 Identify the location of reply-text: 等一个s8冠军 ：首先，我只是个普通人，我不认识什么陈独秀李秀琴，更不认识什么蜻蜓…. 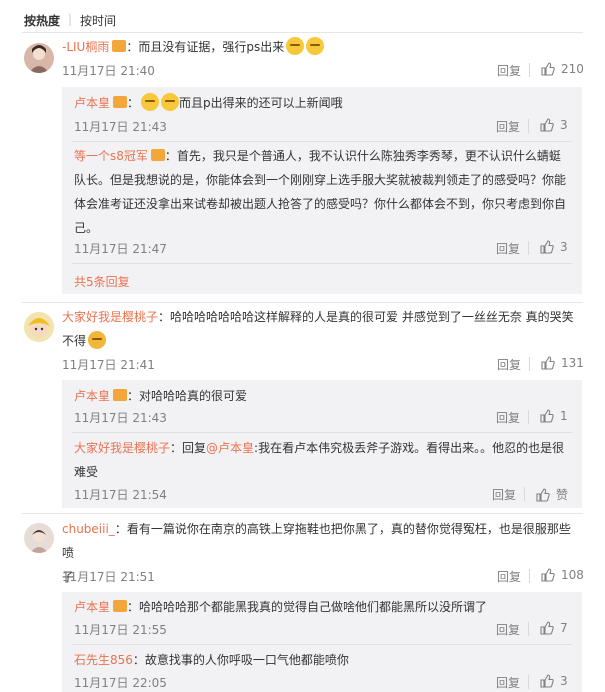
(320, 192).